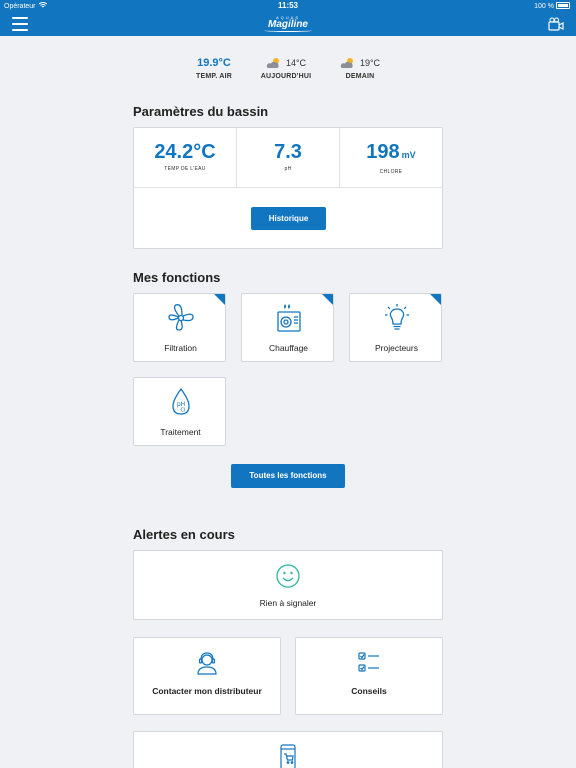  Describe the element at coordinates (296, 63) in the screenshot. I see `today-temp-value: 14°C` at that location.